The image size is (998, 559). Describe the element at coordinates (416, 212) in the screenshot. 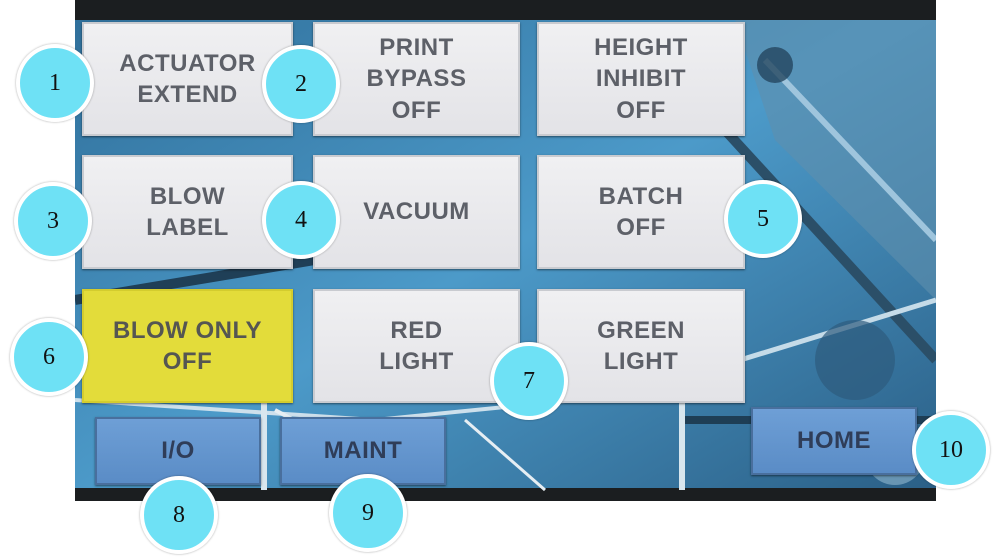

I see `vacuum-button: VACUUM` at that location.